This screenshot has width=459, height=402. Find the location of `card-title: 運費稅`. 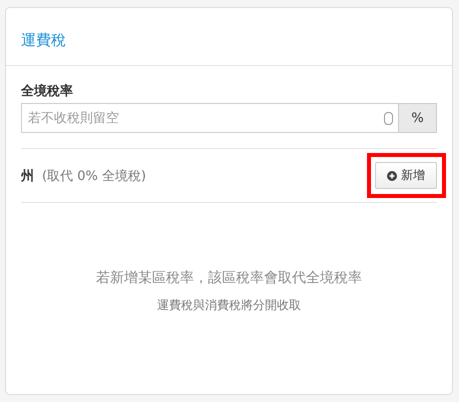

card-title: 運費稅 is located at coordinates (43, 40).